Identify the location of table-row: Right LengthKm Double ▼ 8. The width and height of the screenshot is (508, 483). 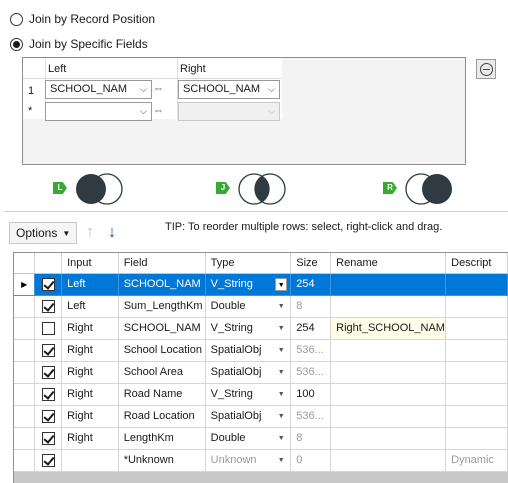
(261, 438).